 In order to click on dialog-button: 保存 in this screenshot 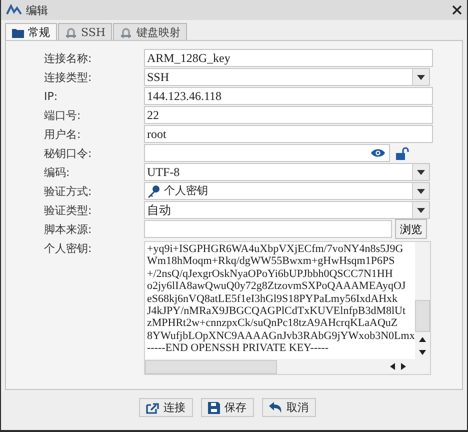, I will do `click(227, 407)`.